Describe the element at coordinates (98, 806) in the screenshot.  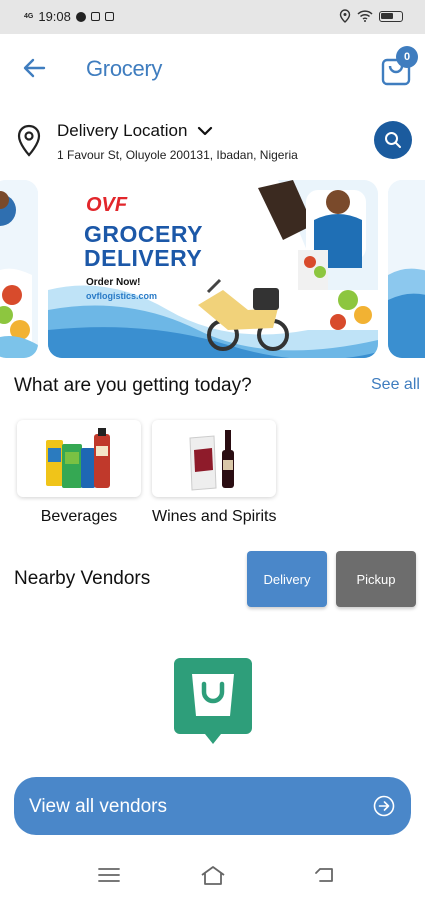
I see `view-all-vendors-label: View all vendors` at that location.